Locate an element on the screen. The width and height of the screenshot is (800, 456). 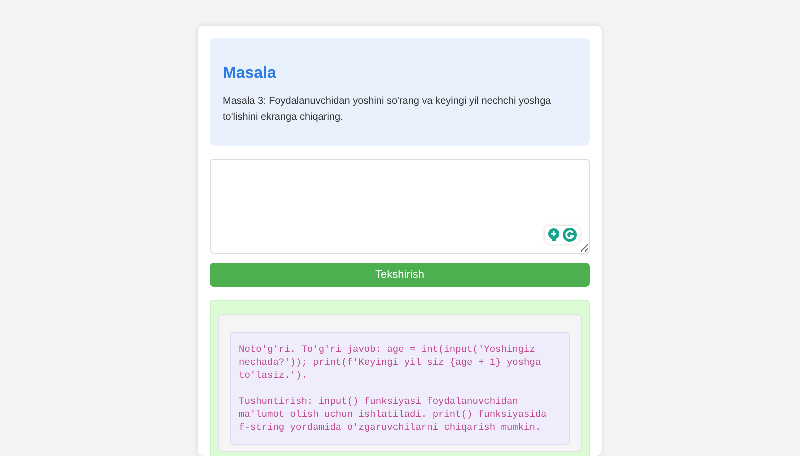
problem-text: Masala 3: Foydalanuvchidan yoshini so'rang va keyingi yil nechchi yoshga to'lishini ekranga chiqaring. is located at coordinates (387, 110).